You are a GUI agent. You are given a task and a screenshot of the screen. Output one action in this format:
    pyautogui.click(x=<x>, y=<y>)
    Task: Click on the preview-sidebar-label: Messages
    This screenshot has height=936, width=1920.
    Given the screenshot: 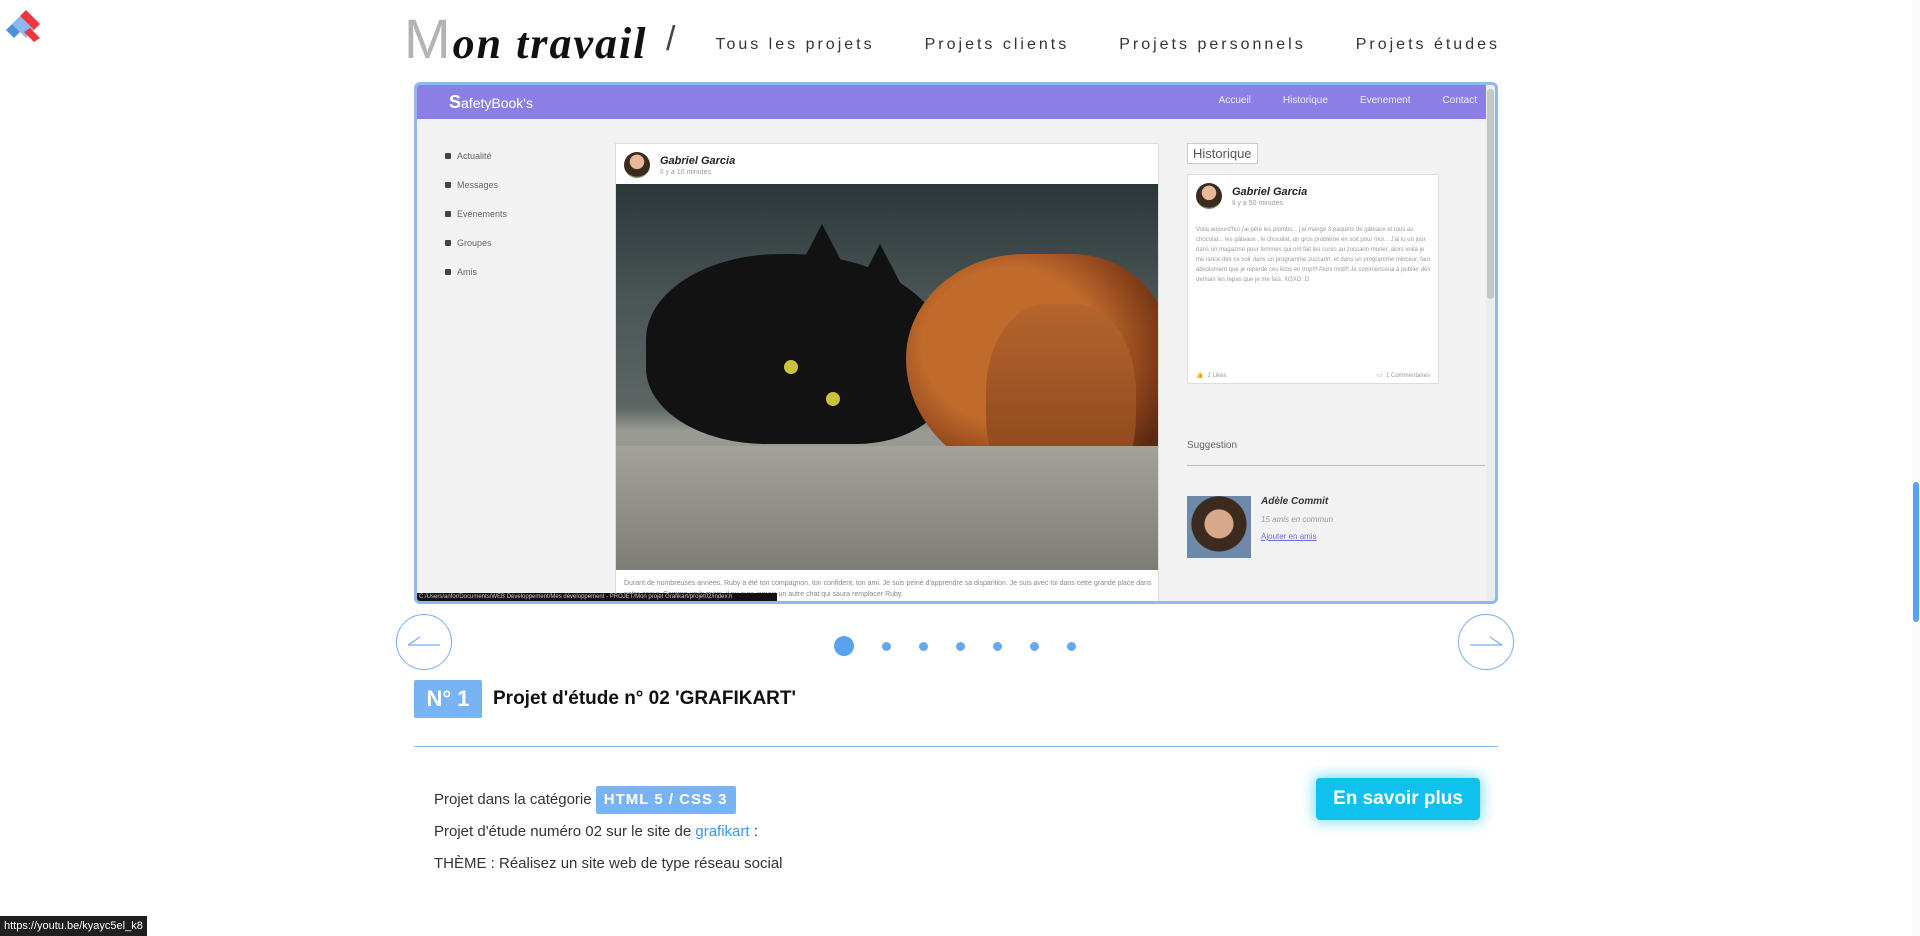 What is the action you would take?
    pyautogui.click(x=478, y=184)
    